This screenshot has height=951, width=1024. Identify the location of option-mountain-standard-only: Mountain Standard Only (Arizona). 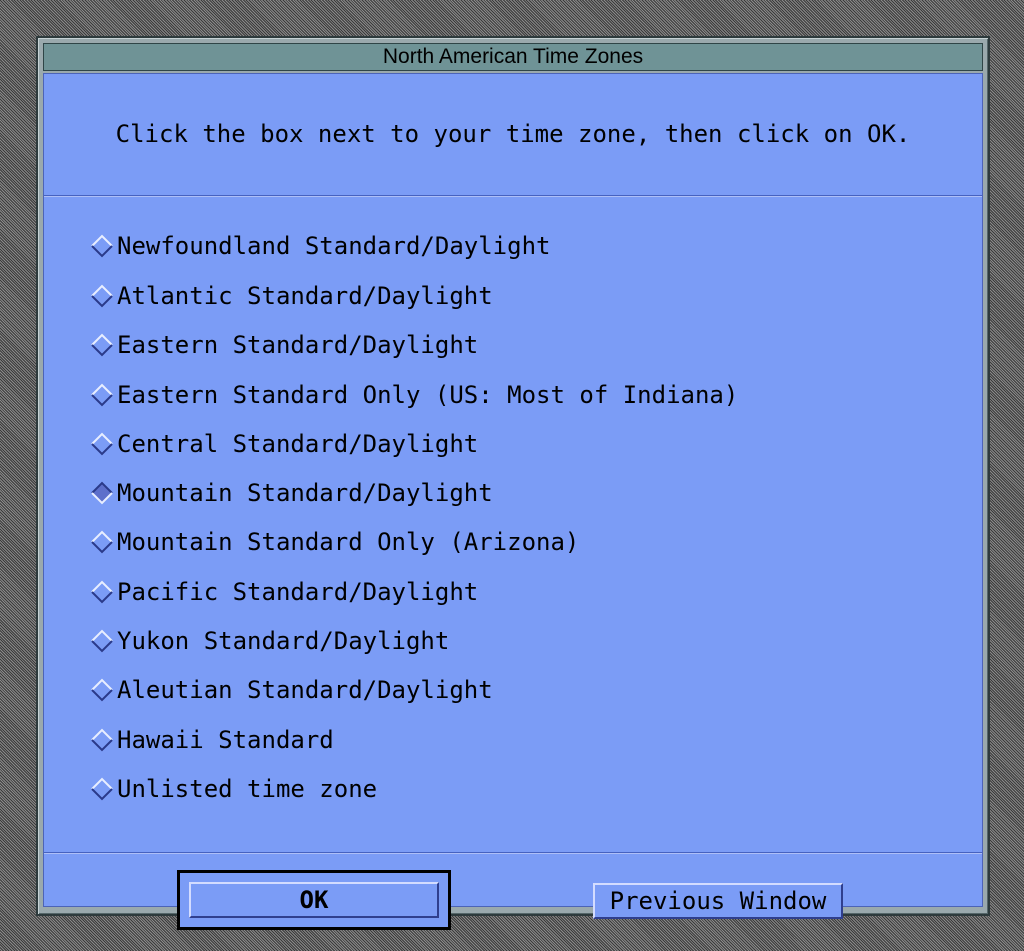
(334, 542).